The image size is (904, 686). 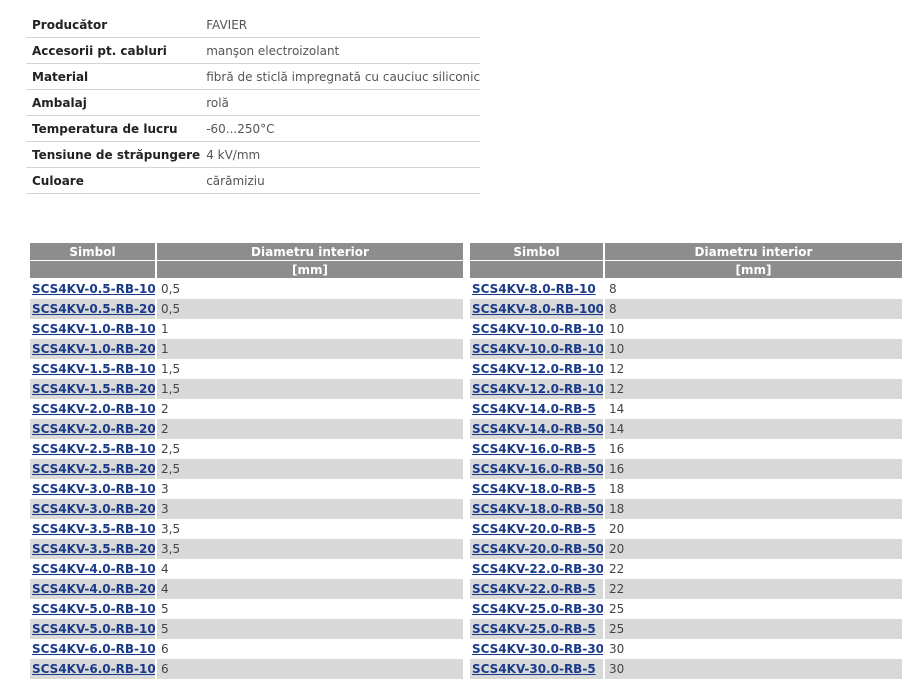 What do you see at coordinates (93, 549) in the screenshot?
I see `product-symbol-link: SCS4KV-3.5-RB-200` at bounding box center [93, 549].